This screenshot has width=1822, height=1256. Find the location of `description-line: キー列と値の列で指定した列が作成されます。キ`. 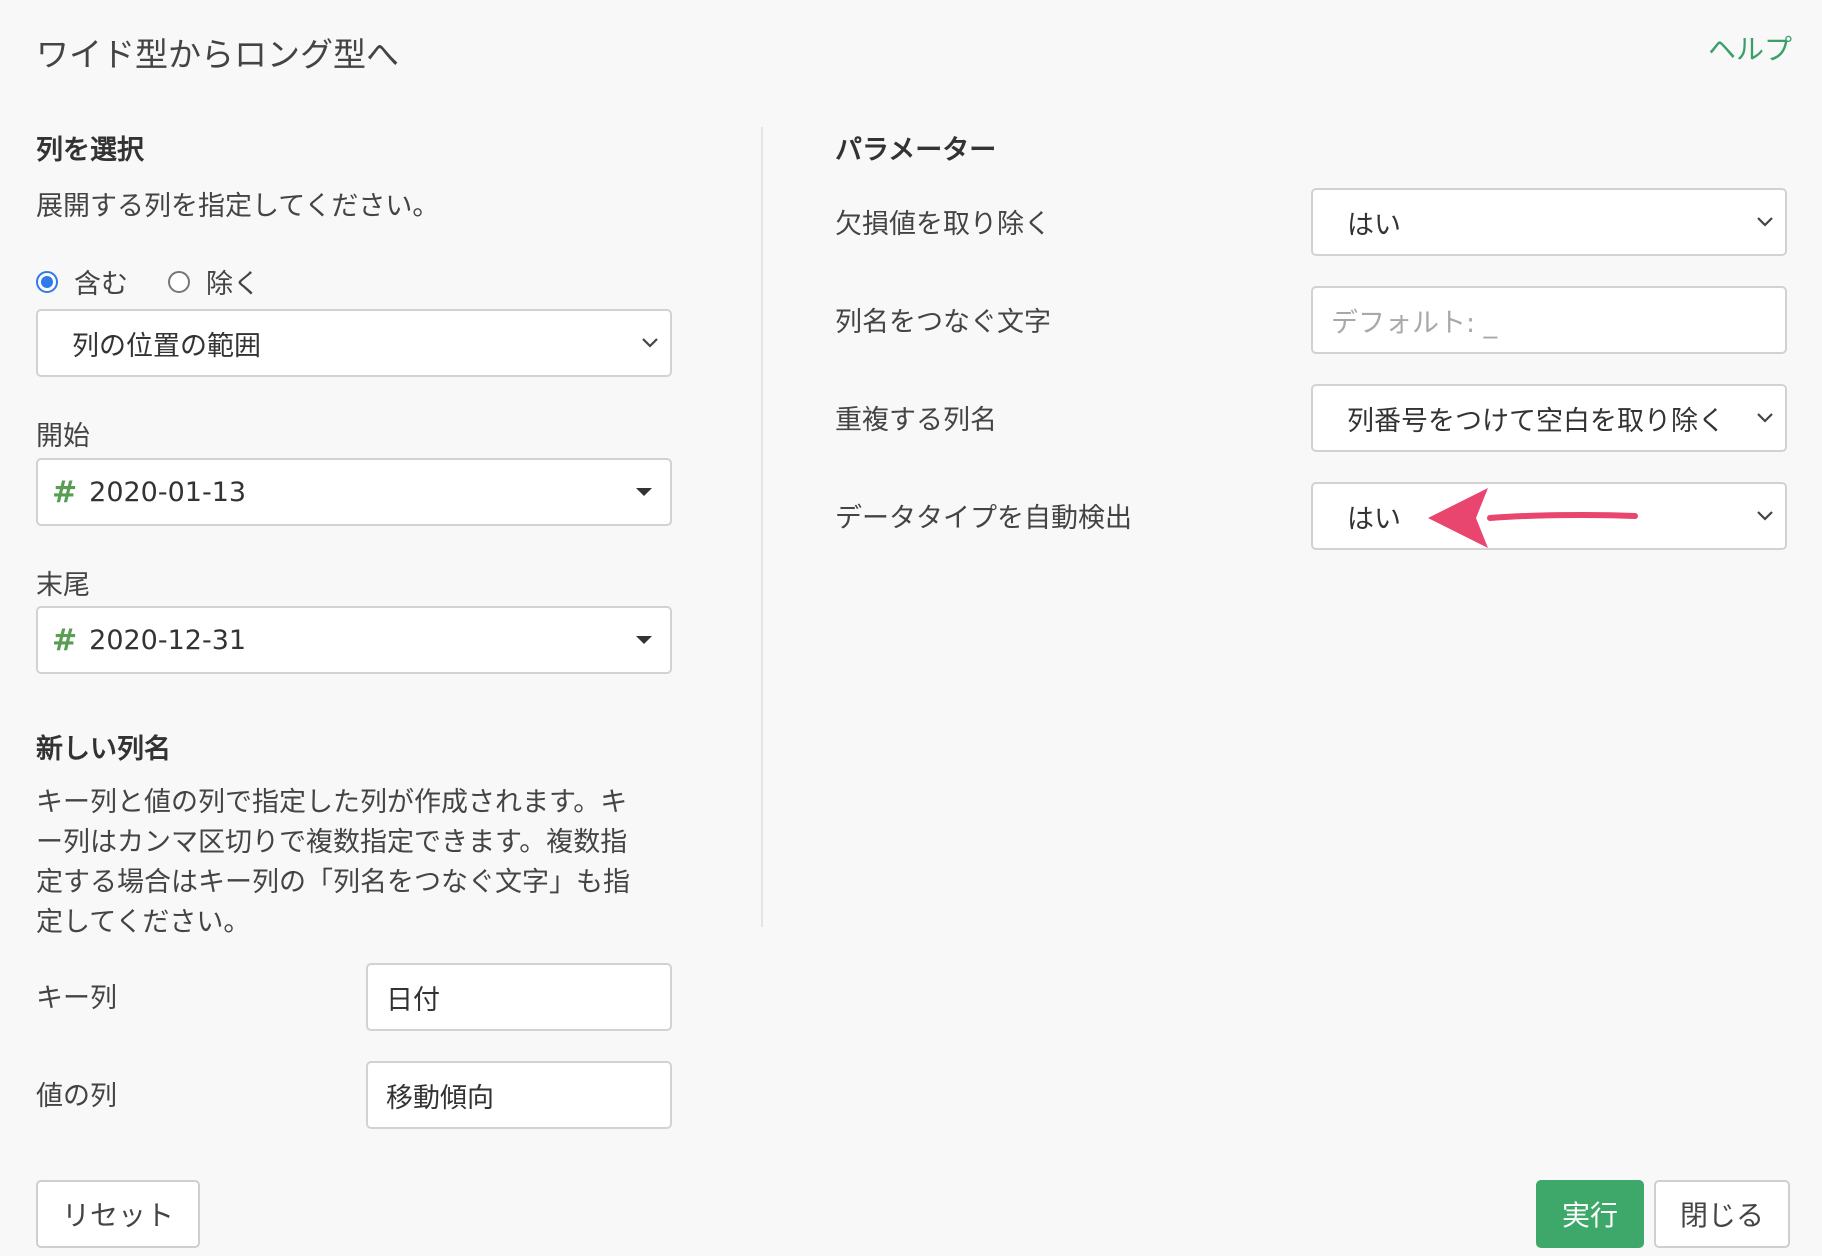

description-line: キー列と値の列で指定した列が作成されます。キ is located at coordinates (332, 802).